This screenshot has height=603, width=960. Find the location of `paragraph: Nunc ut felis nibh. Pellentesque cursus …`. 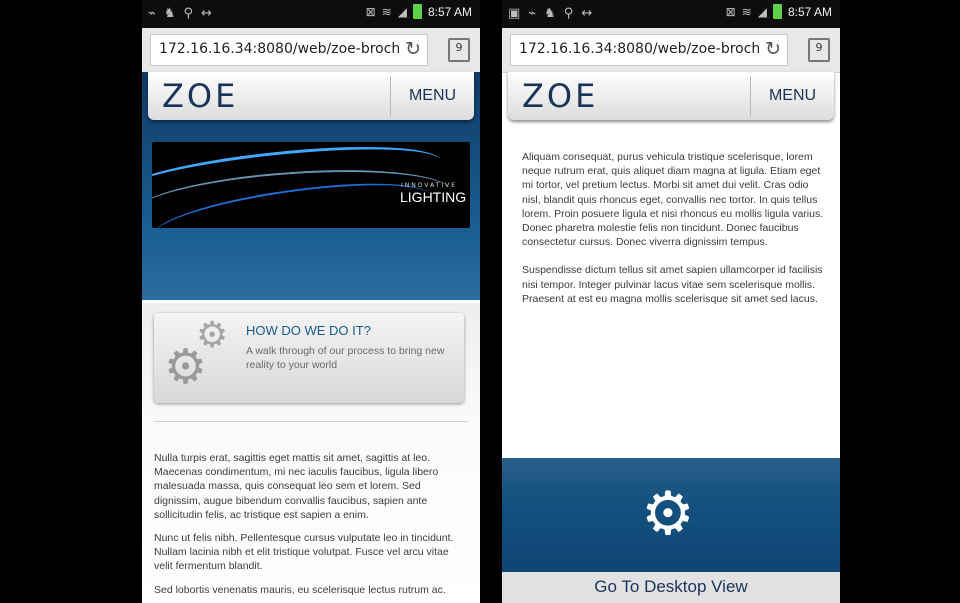

paragraph: Nunc ut felis nibh. Pellentesque cursus … is located at coordinates (304, 552).